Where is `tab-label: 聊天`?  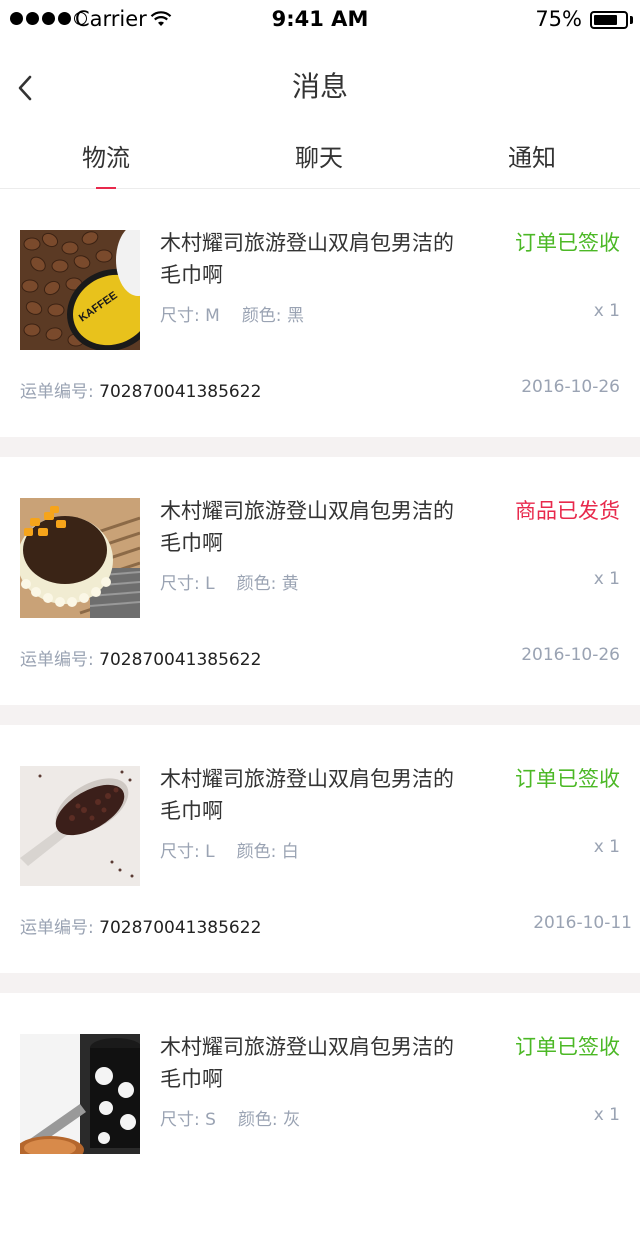
tab-label: 聊天 is located at coordinates (319, 158).